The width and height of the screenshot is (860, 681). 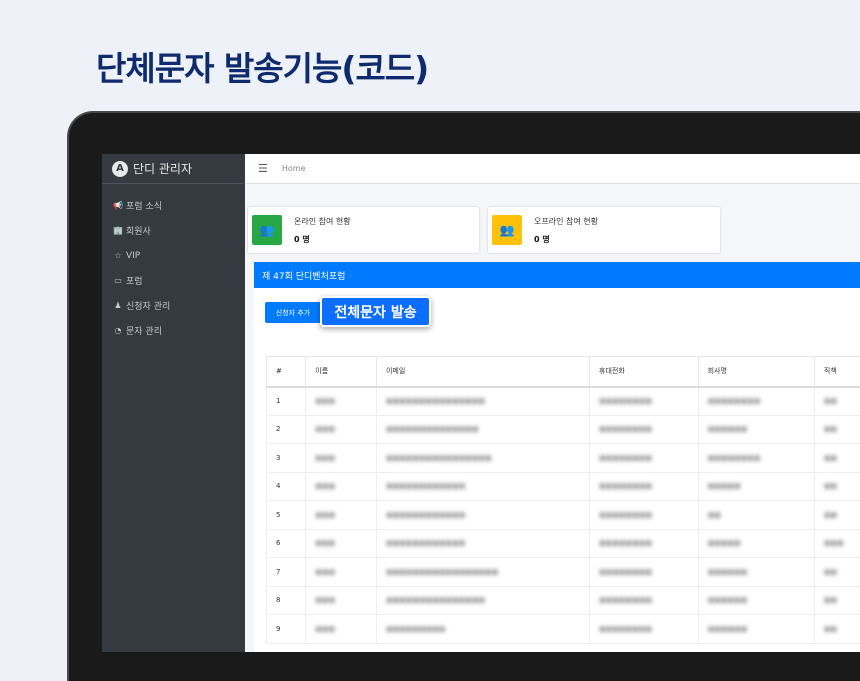 I want to click on message-icon: ◔, so click(x=118, y=330).